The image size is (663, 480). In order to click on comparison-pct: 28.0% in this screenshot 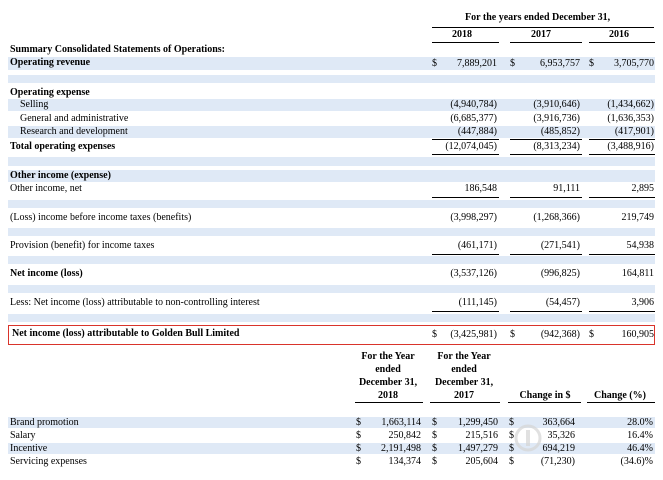, I will do `click(640, 422)`.